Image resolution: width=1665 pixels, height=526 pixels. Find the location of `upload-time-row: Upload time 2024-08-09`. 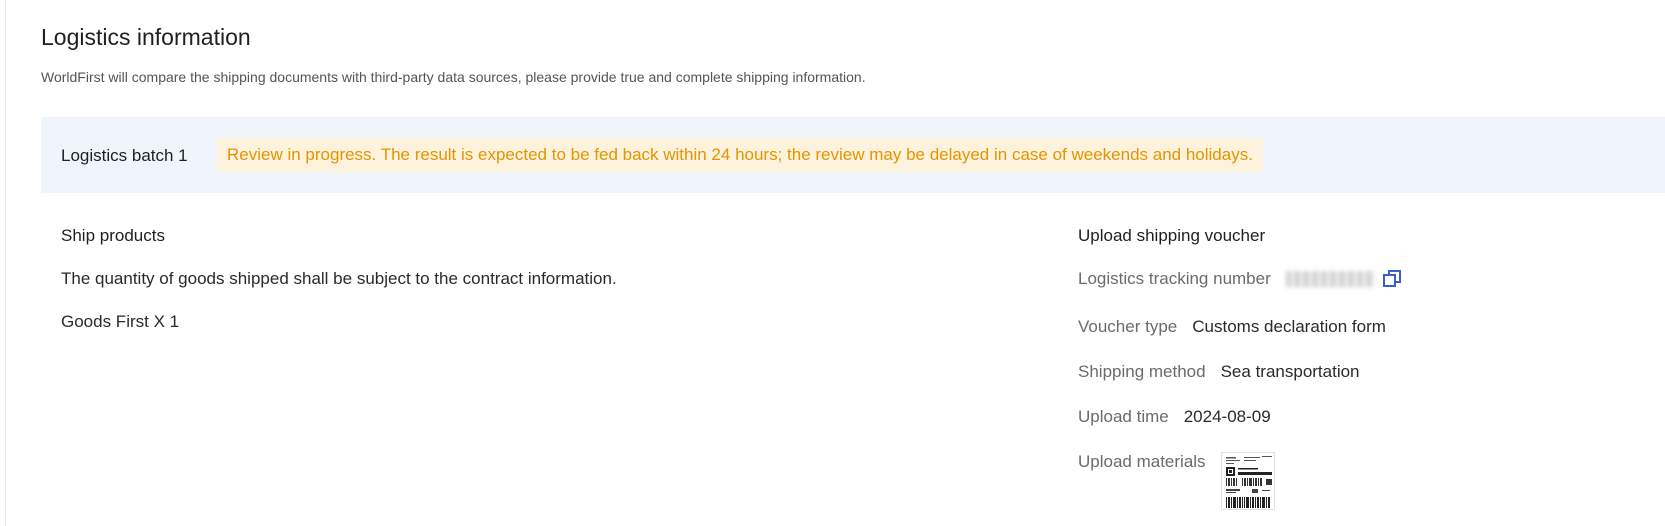

upload-time-row: Upload time 2024-08-09 is located at coordinates (1174, 417).